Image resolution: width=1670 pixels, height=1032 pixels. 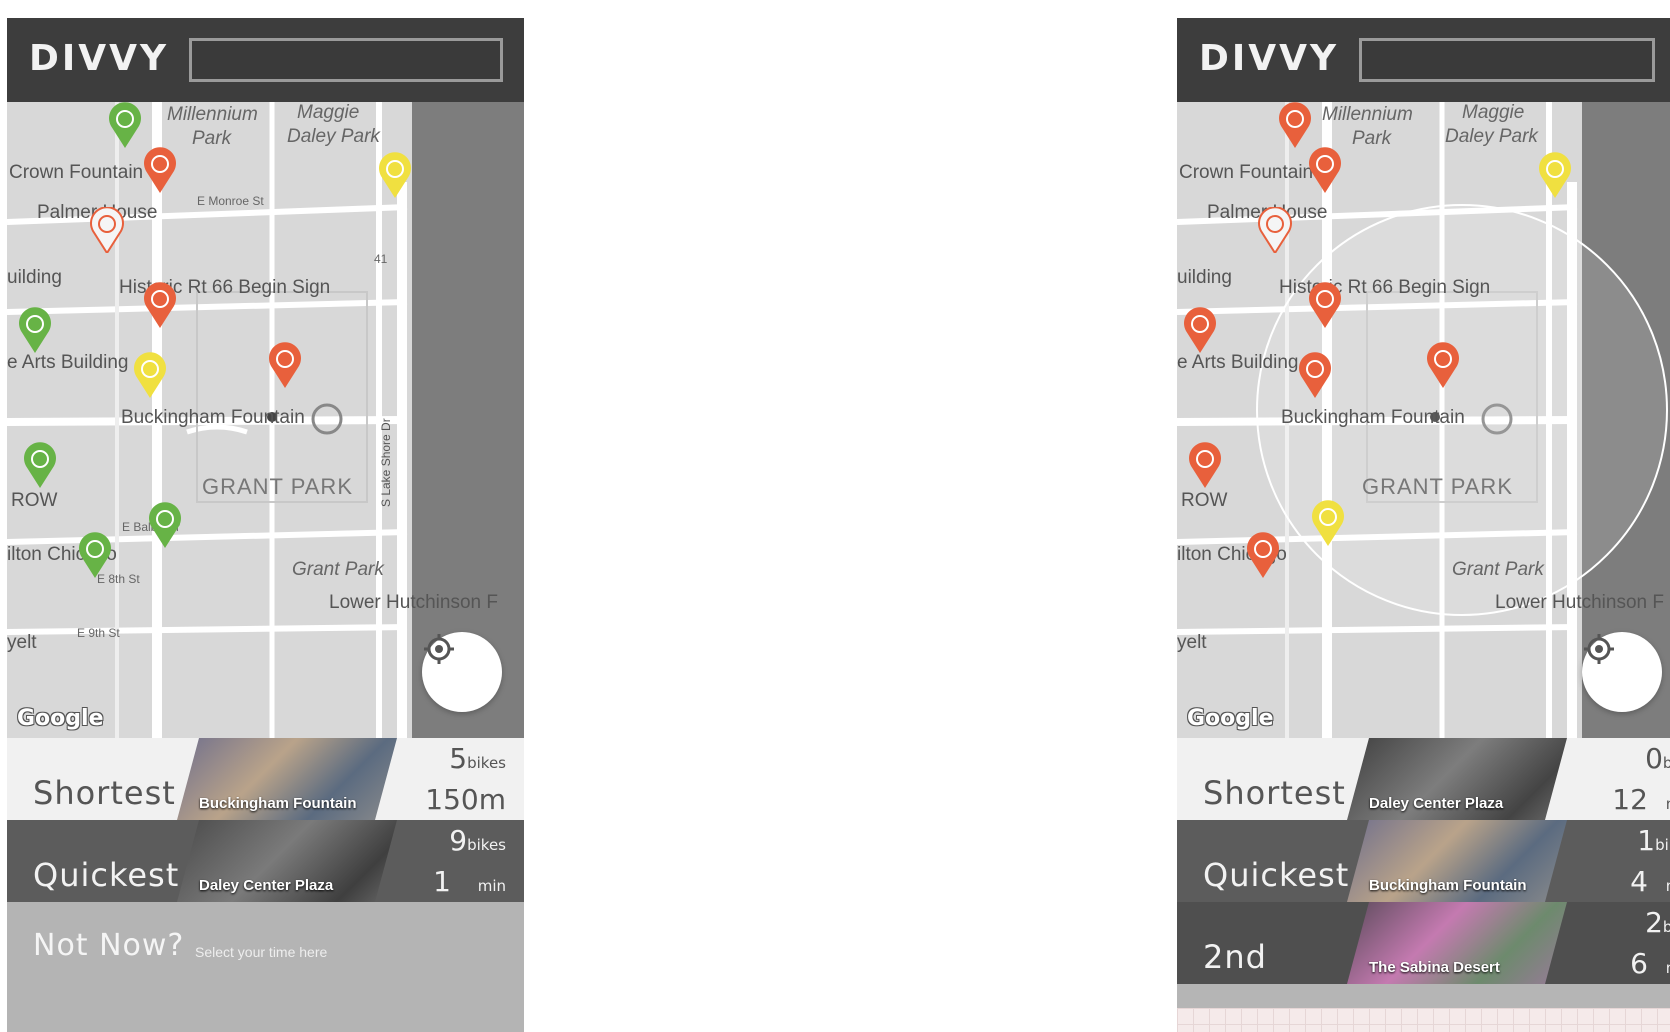 I want to click on route-option-quickest: Quickest Daley Center Plaza 9bikes 1 min, so click(x=265, y=861).